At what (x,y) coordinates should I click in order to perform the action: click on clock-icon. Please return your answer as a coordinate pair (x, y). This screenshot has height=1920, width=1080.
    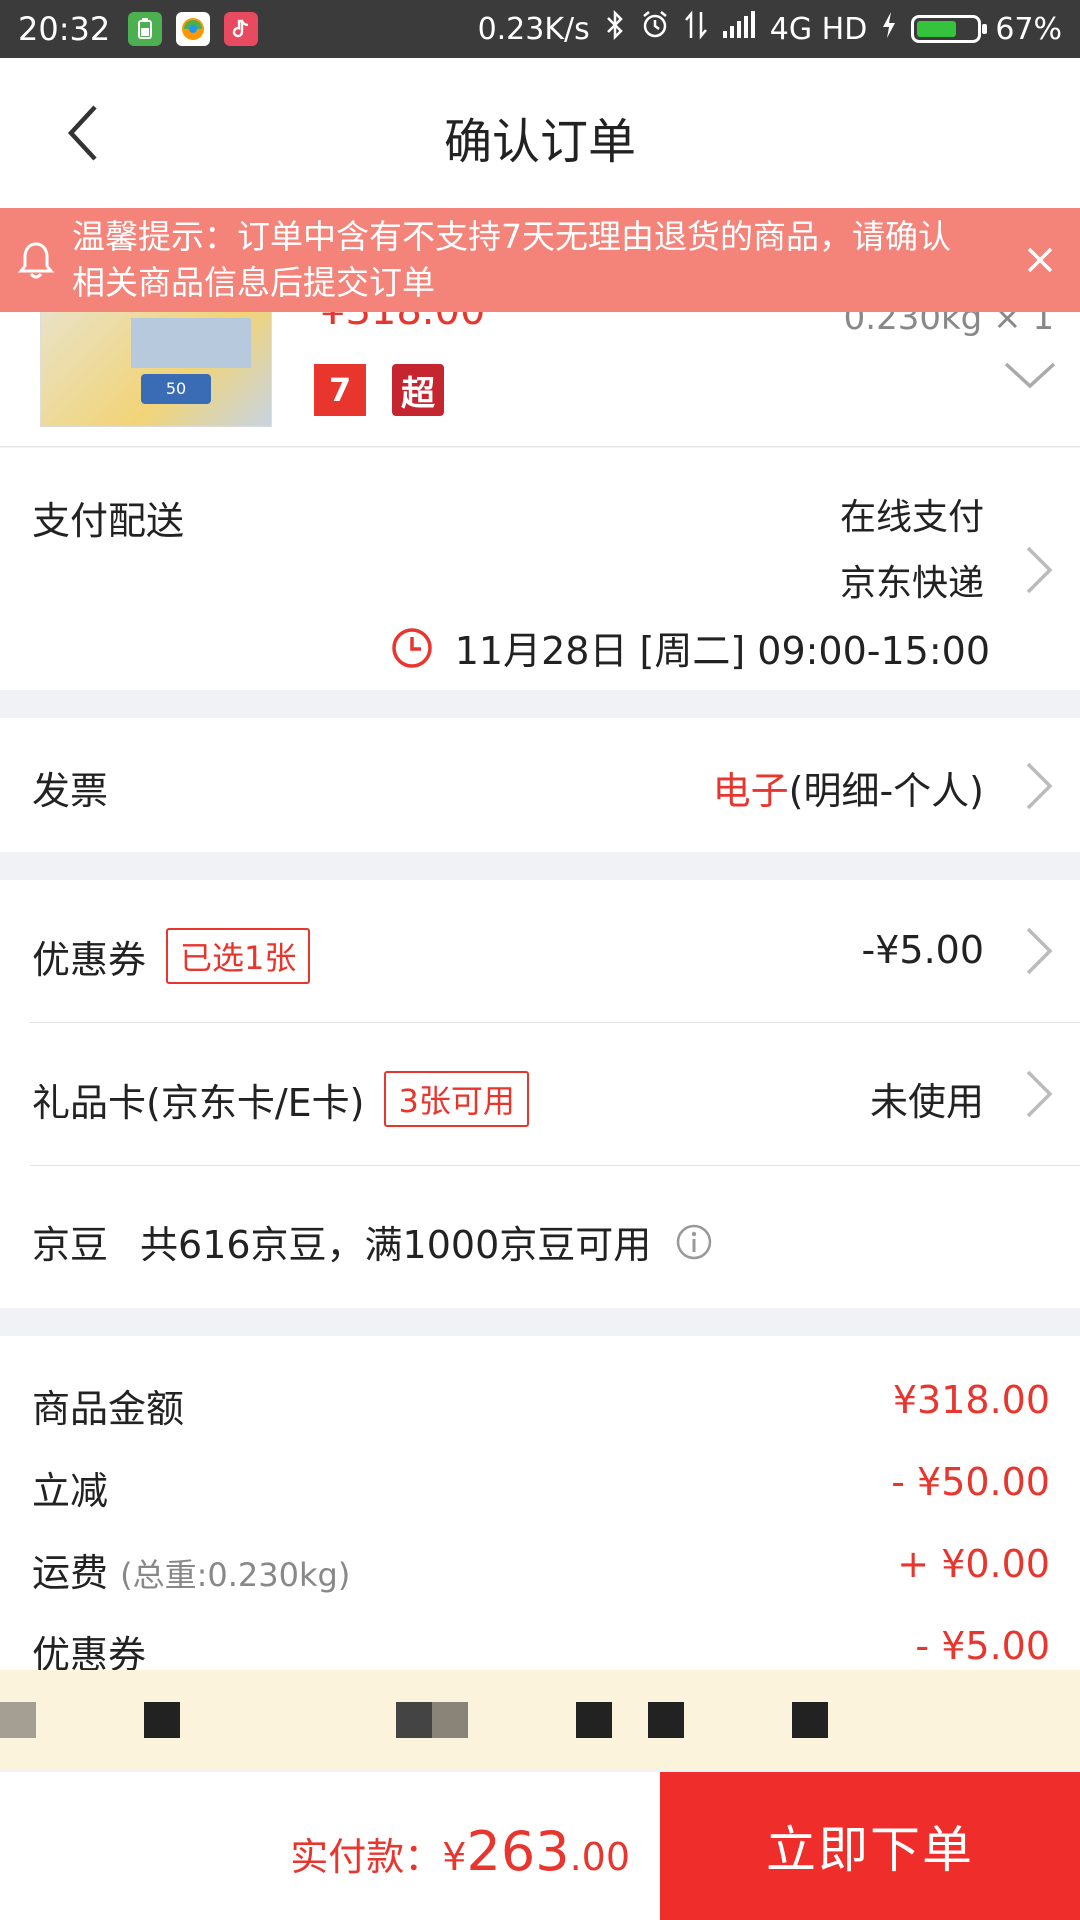
    Looking at the image, I should click on (412, 647).